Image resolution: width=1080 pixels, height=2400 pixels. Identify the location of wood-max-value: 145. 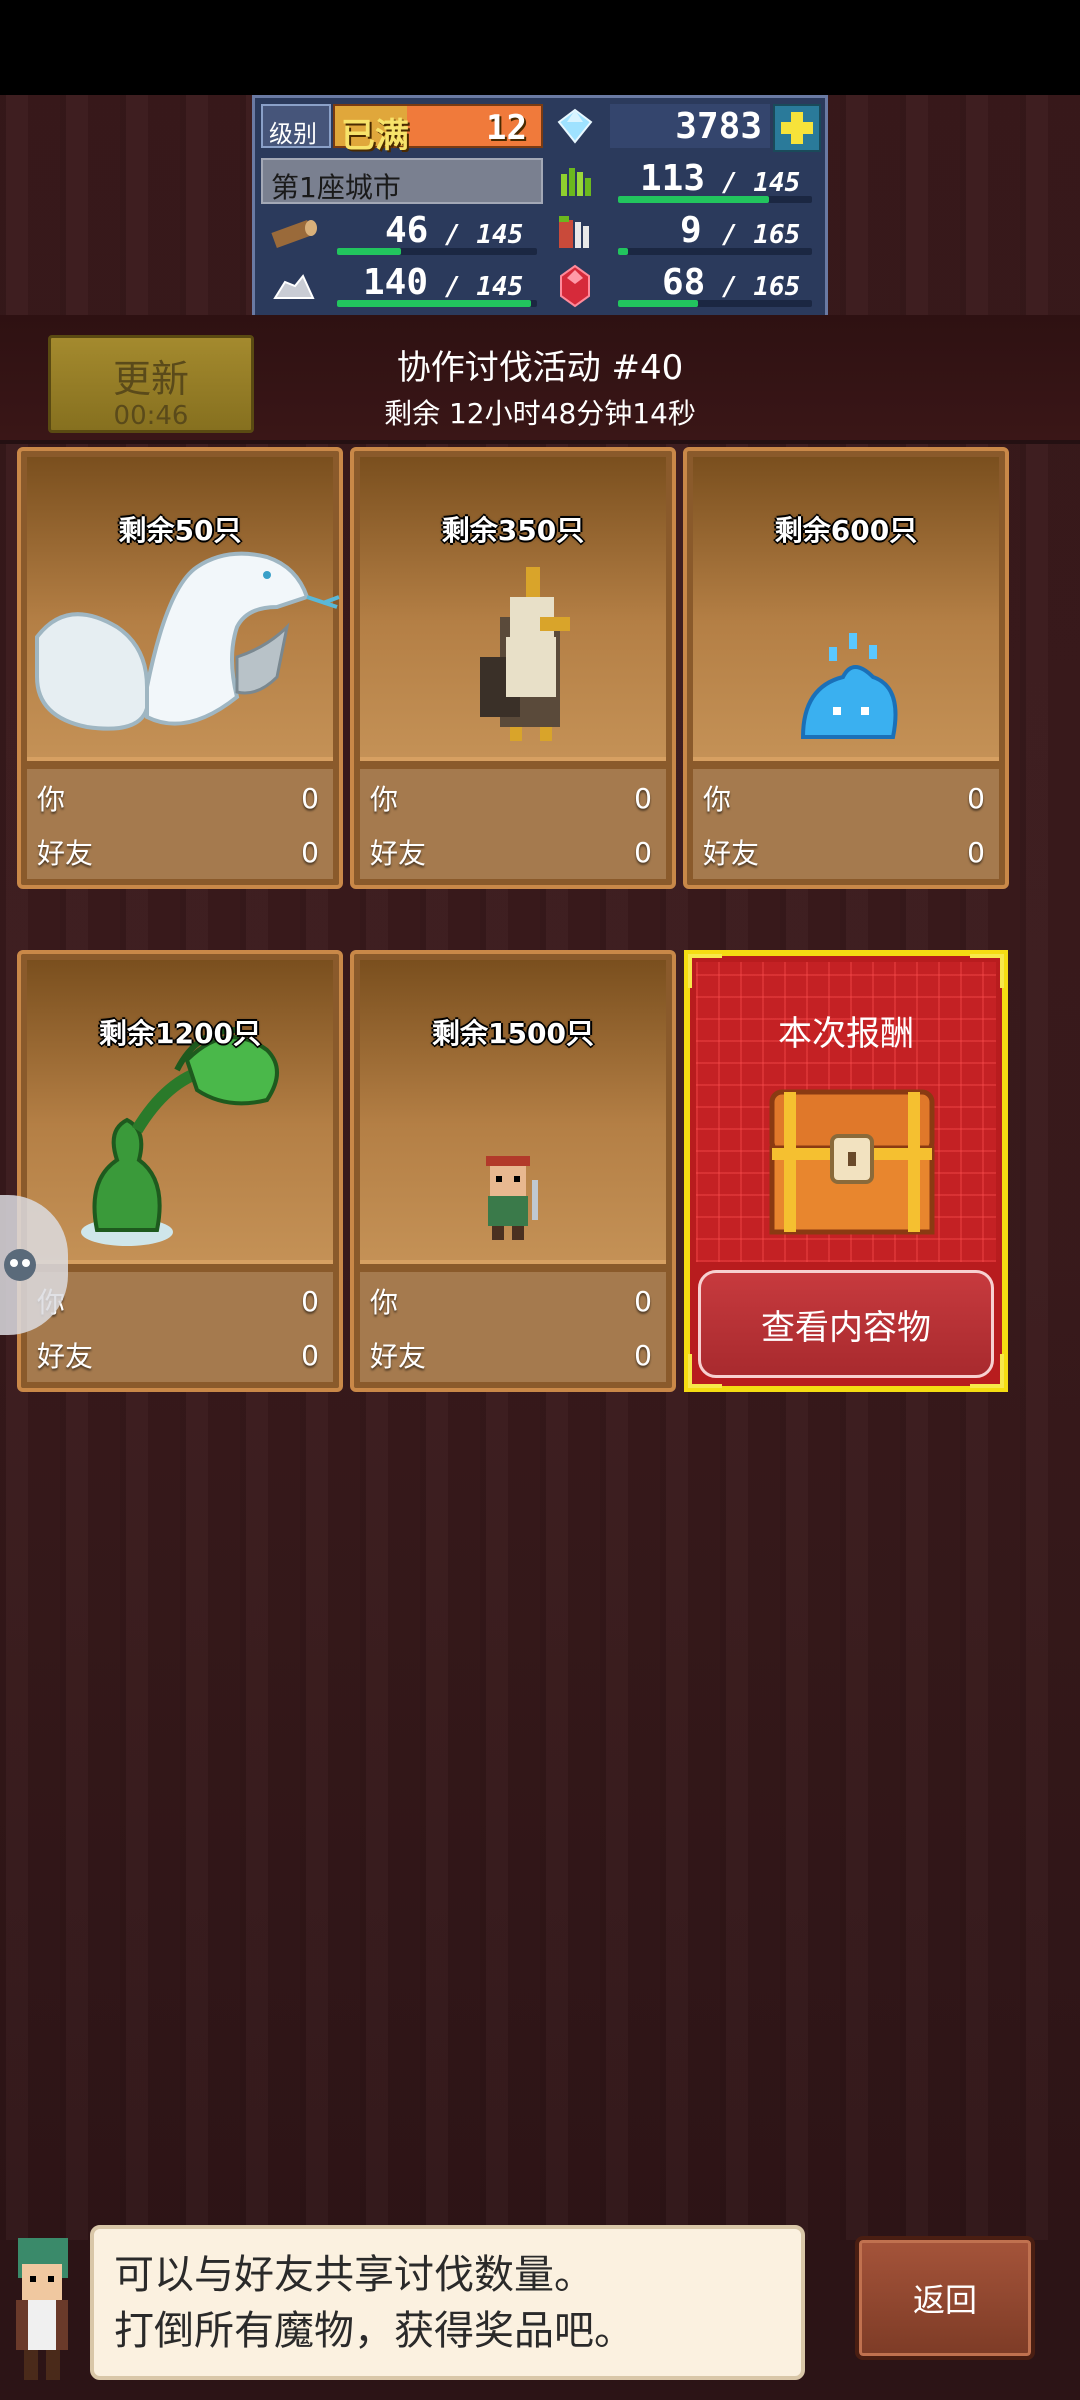
(500, 235).